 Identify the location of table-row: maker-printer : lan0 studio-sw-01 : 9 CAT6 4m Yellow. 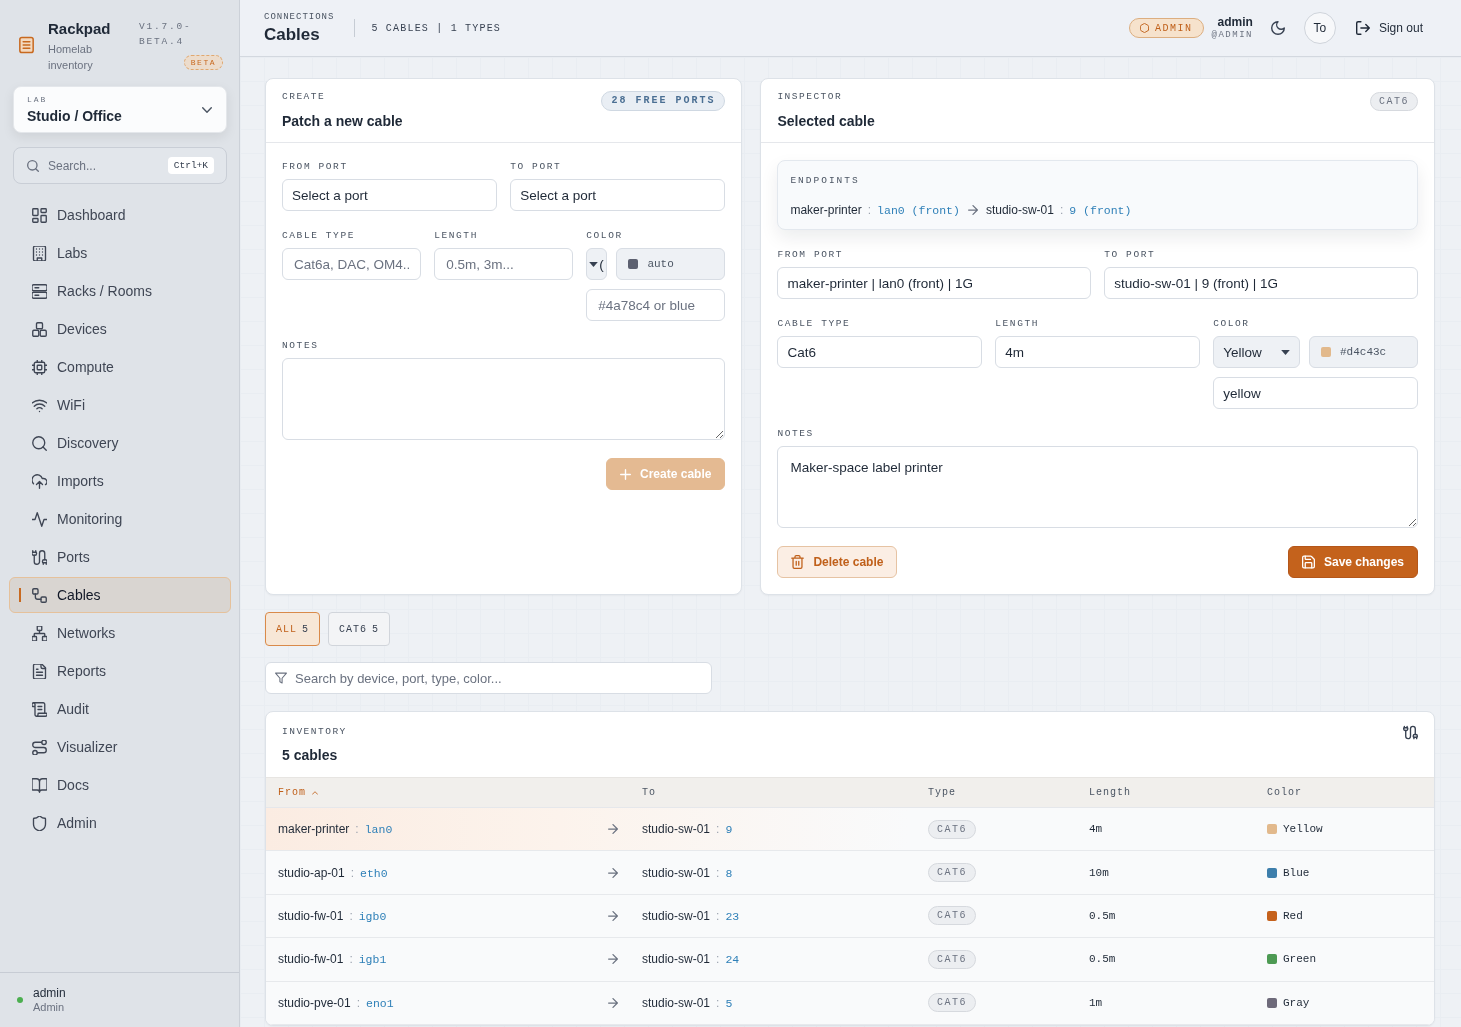
(850, 830).